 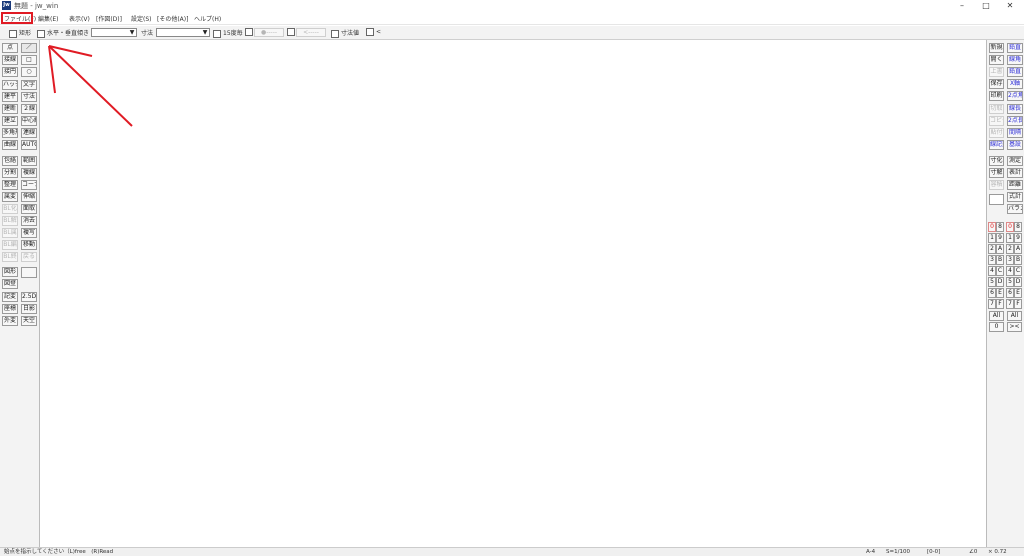 What do you see at coordinates (996, 327) in the screenshot?
I see `layer-group-zero: 0` at bounding box center [996, 327].